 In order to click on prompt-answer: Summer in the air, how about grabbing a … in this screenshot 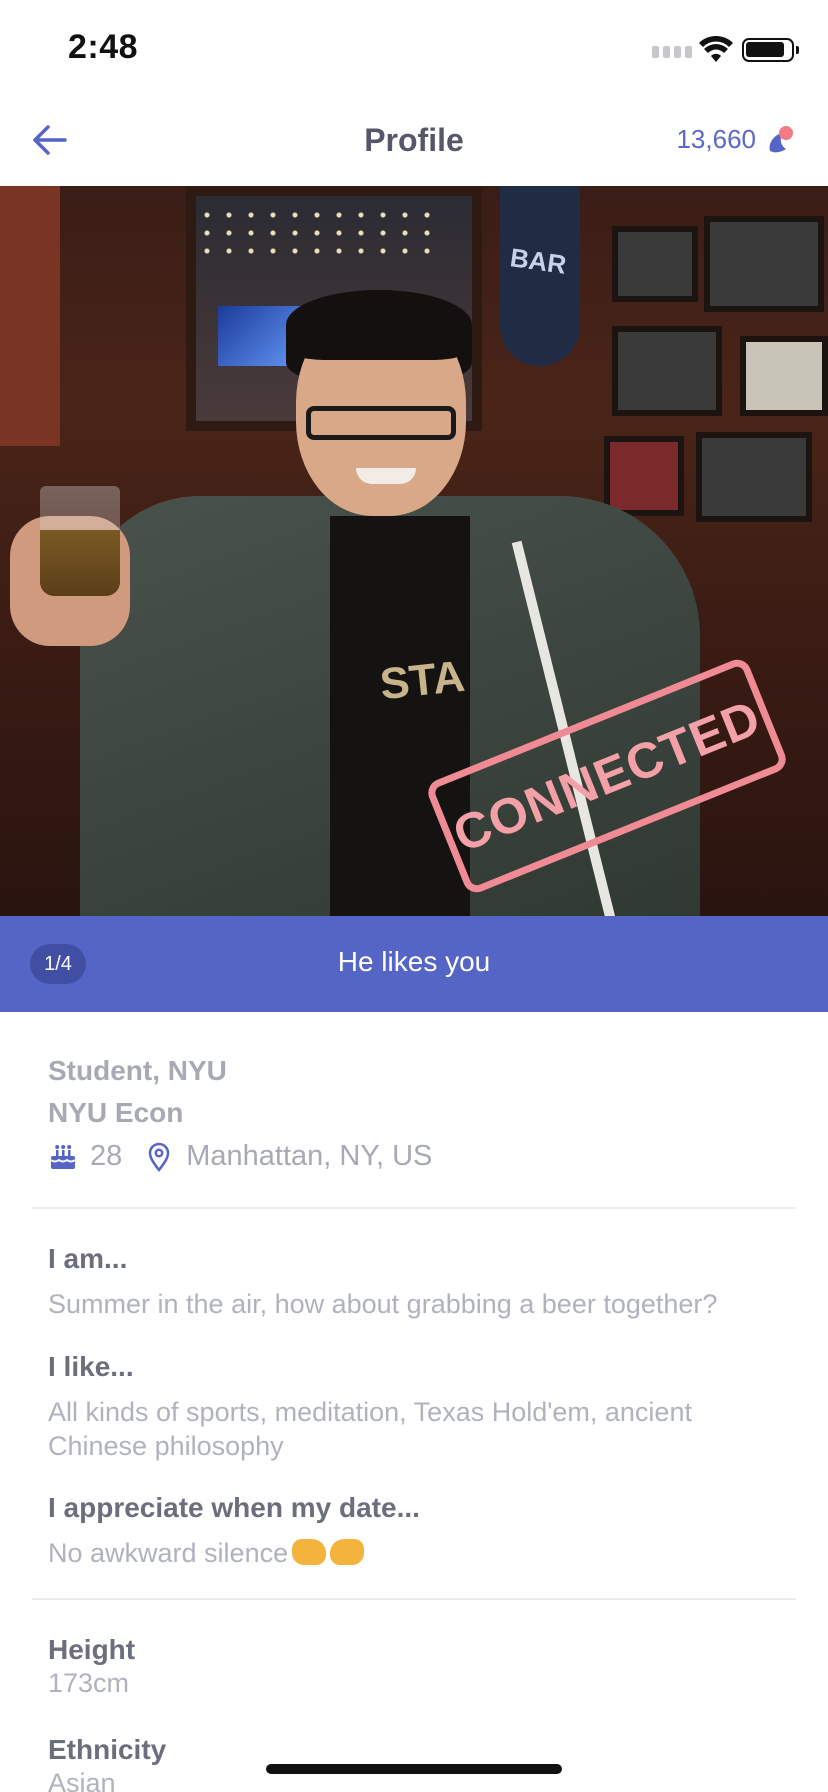, I will do `click(383, 1304)`.